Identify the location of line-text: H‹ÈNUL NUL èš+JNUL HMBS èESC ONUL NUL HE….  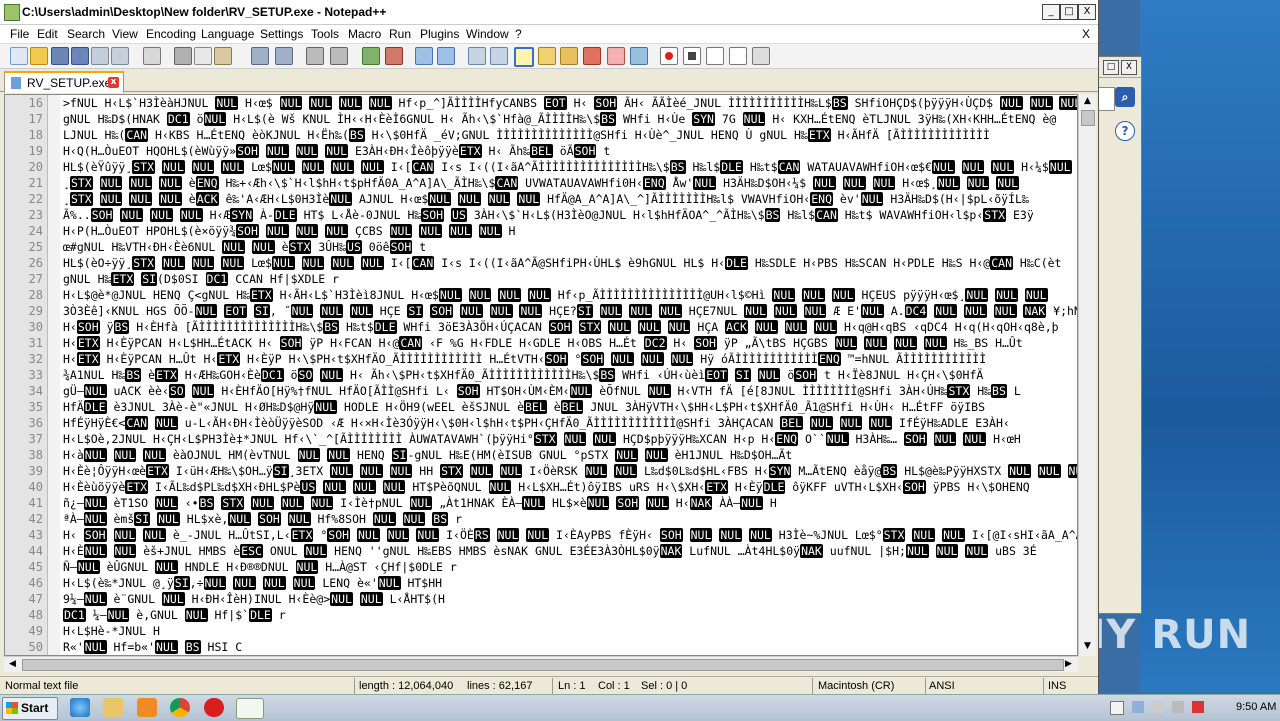
(570, 551).